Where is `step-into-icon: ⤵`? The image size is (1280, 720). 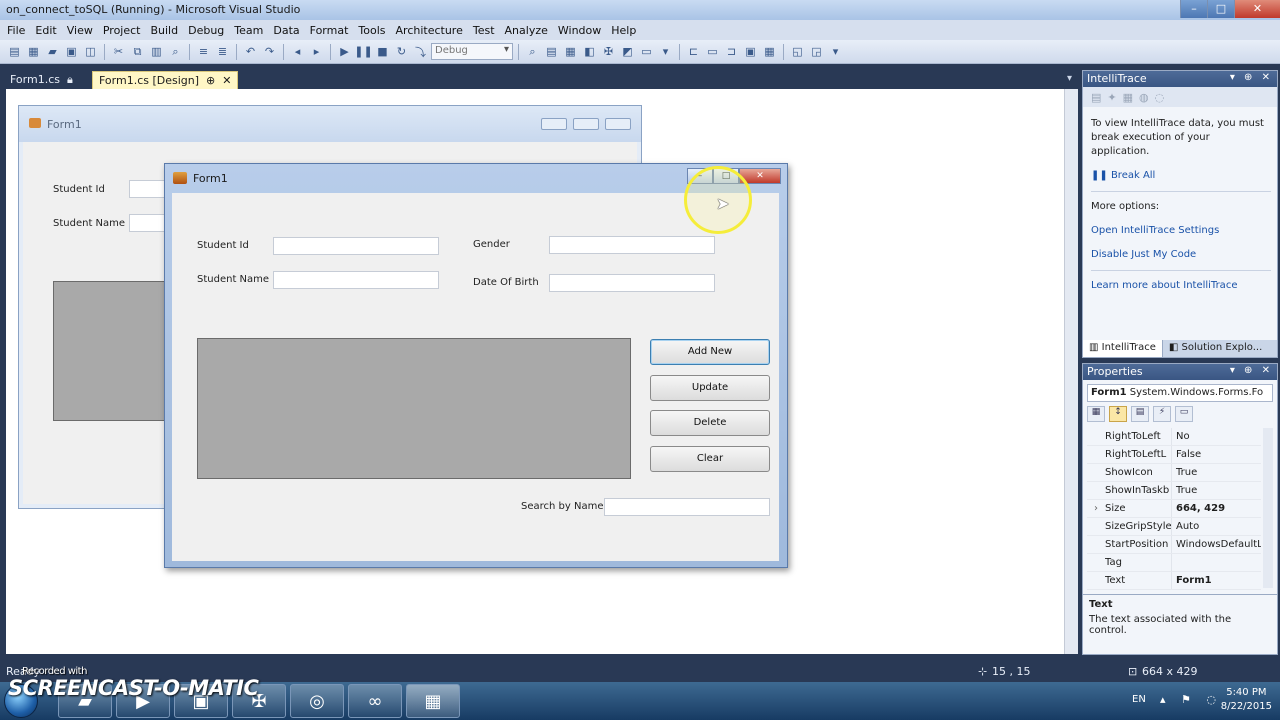 step-into-icon: ⤵ is located at coordinates (420, 51).